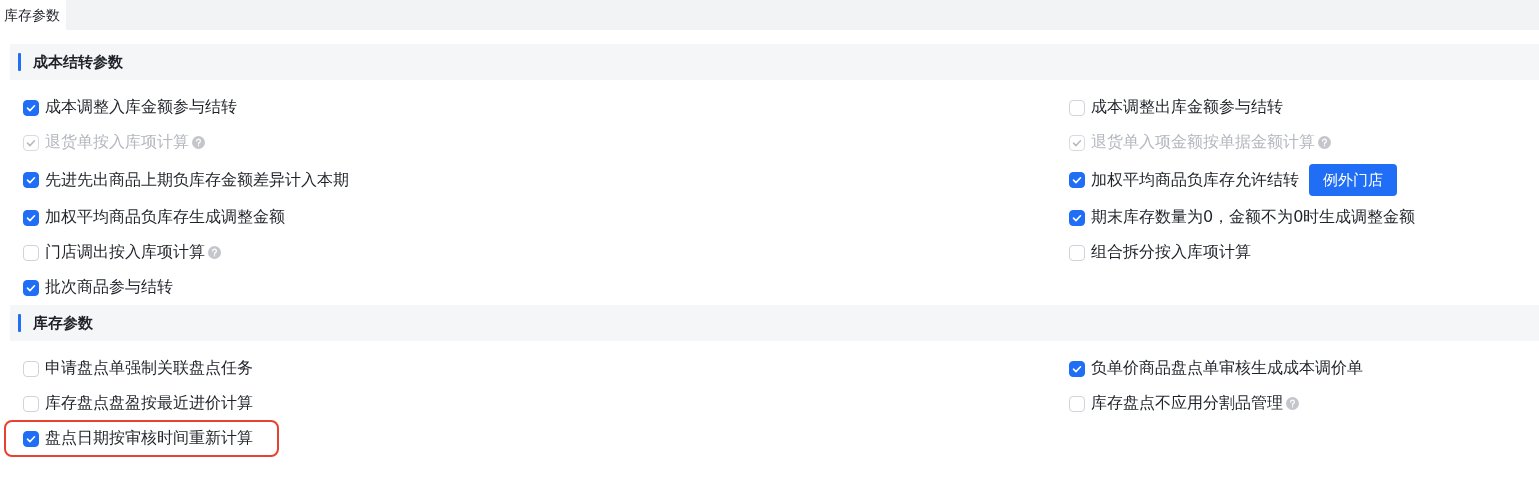  I want to click on checkbox-label: 成本调整出库金额参与结转, so click(1187, 107).